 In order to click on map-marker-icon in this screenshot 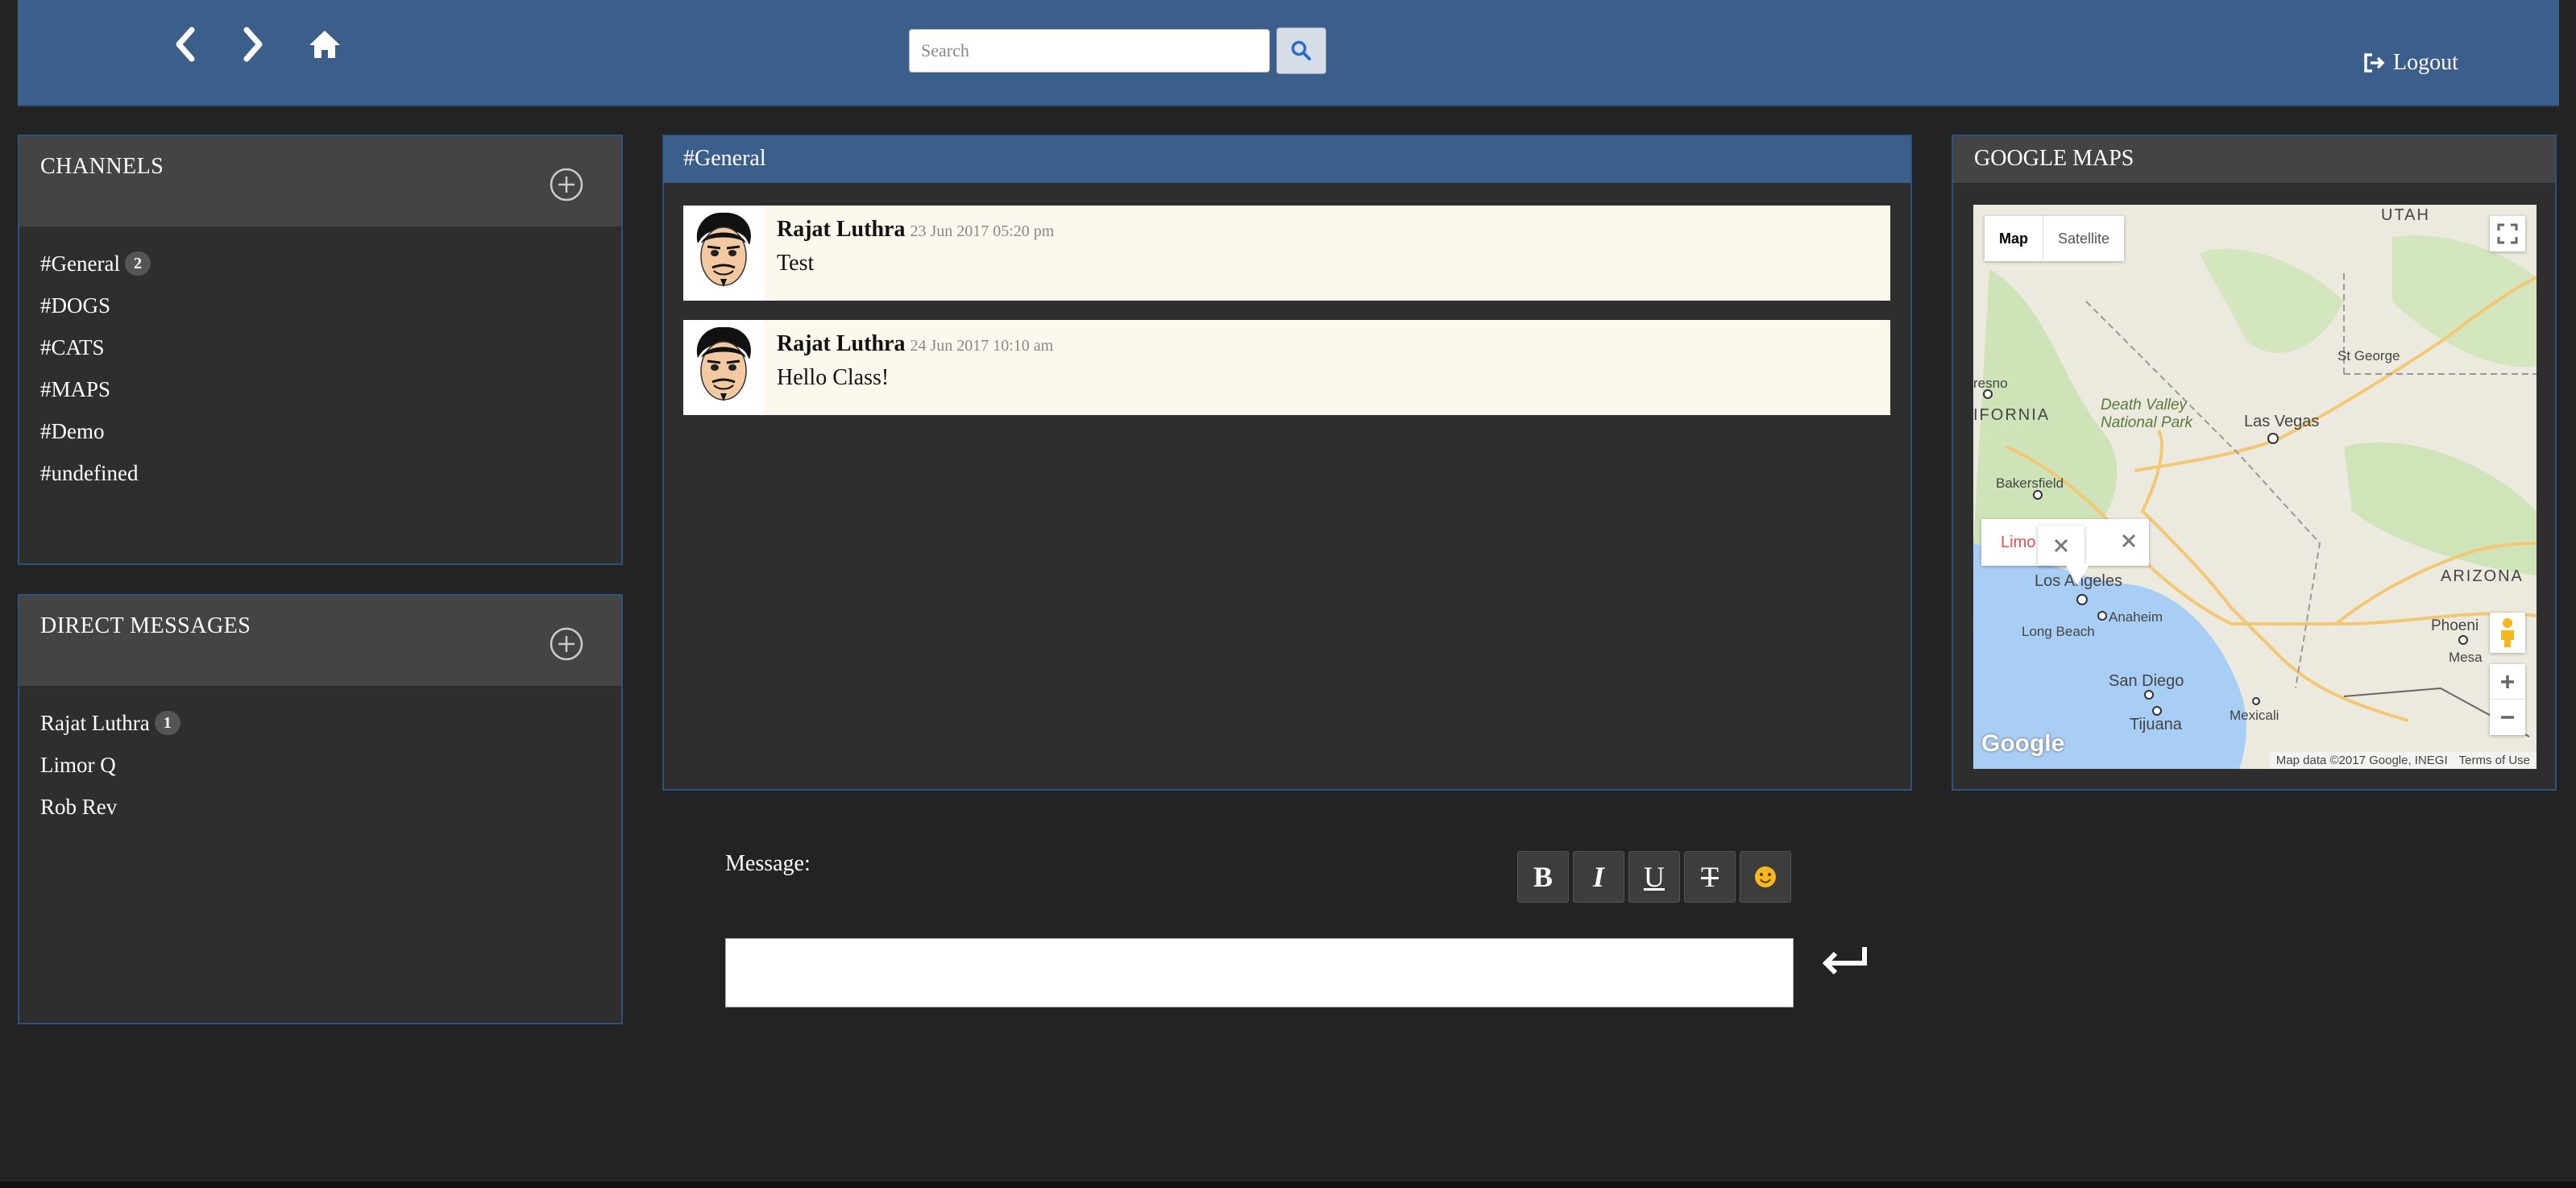, I will do `click(2077, 574)`.